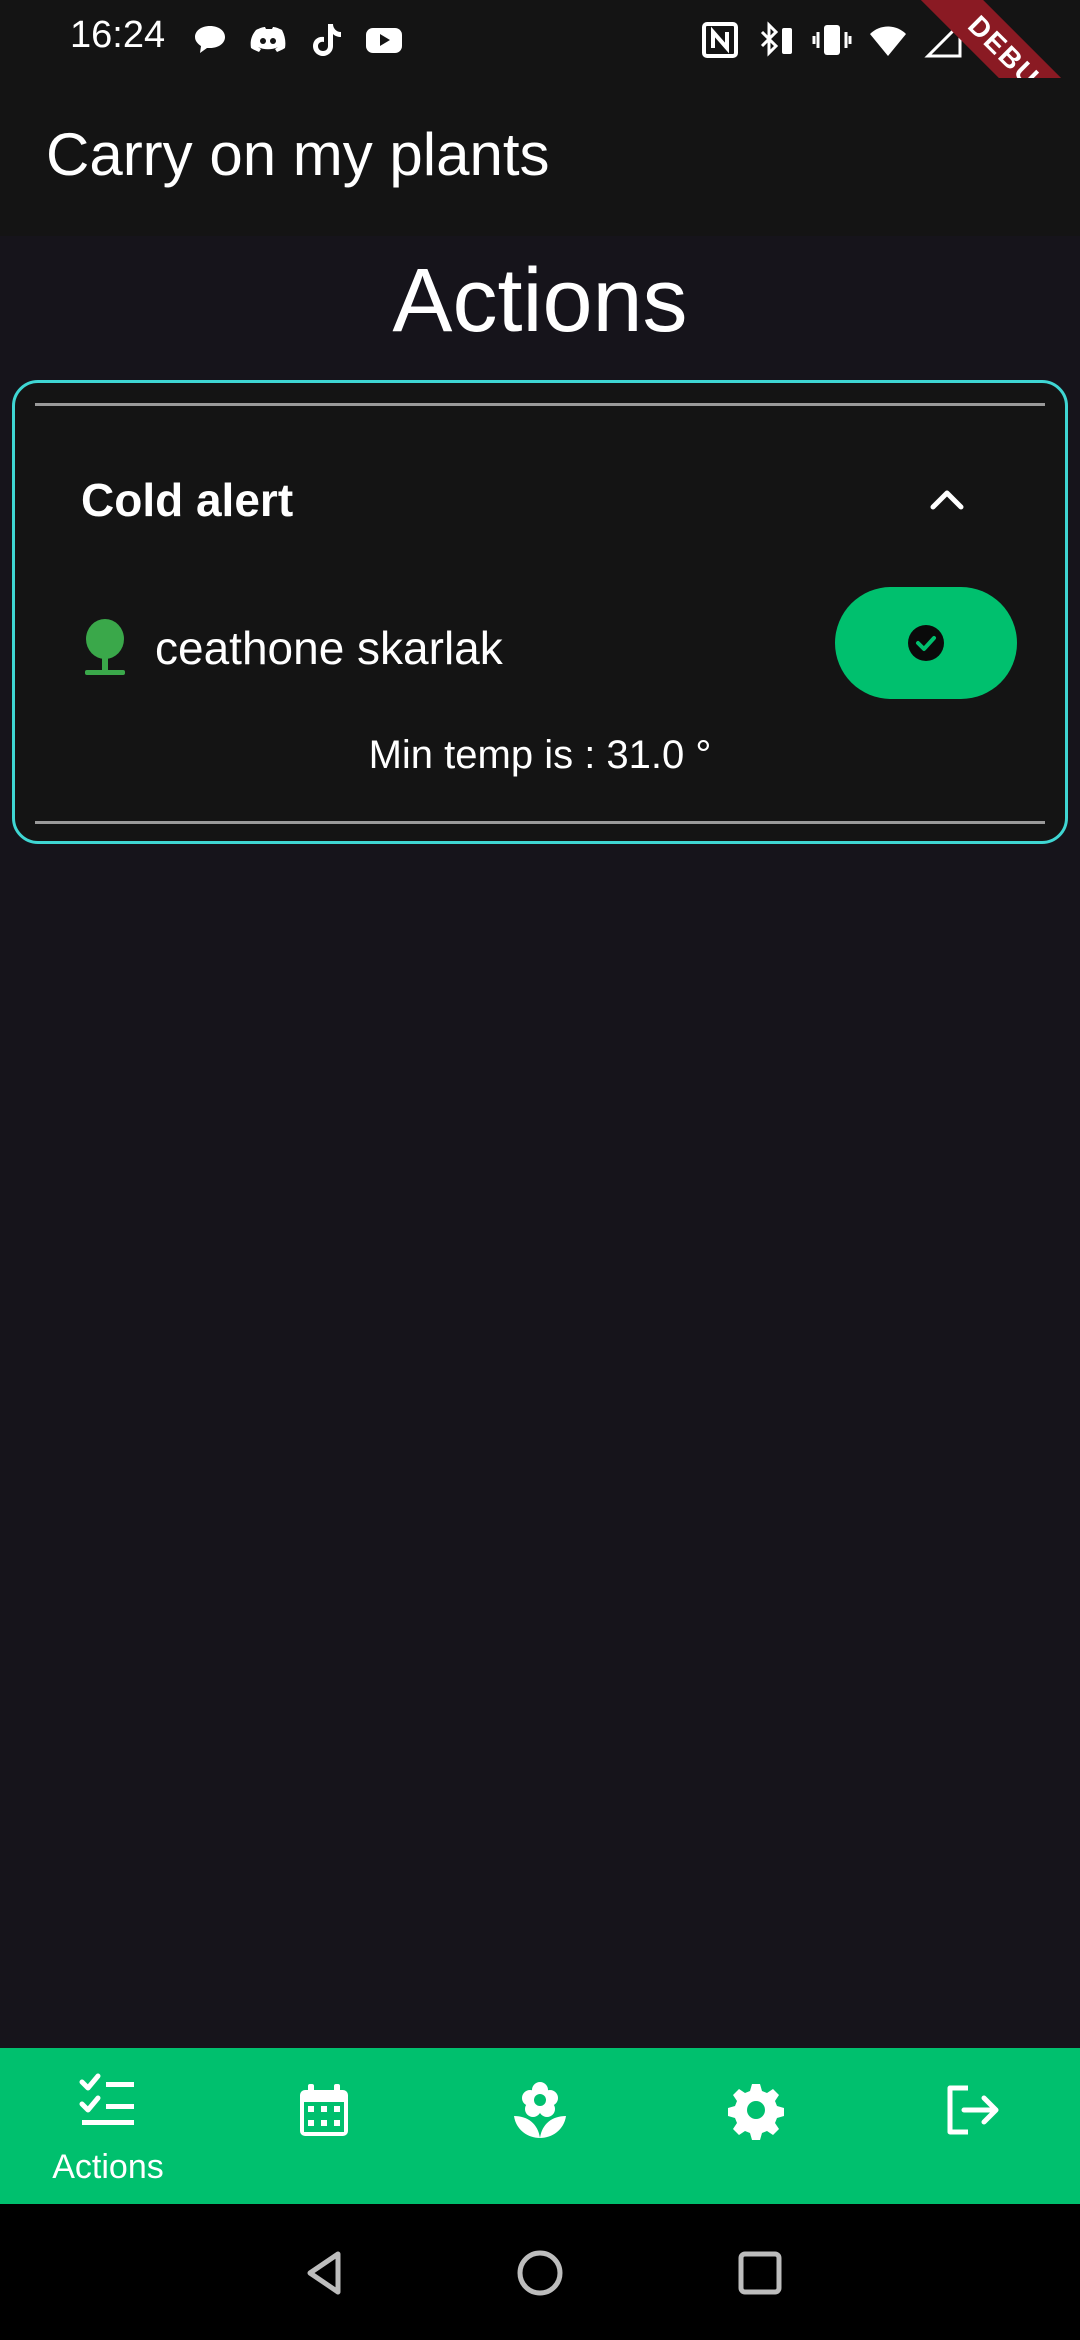 The width and height of the screenshot is (1080, 2340). What do you see at coordinates (327, 40) in the screenshot?
I see `tiktok-icon` at bounding box center [327, 40].